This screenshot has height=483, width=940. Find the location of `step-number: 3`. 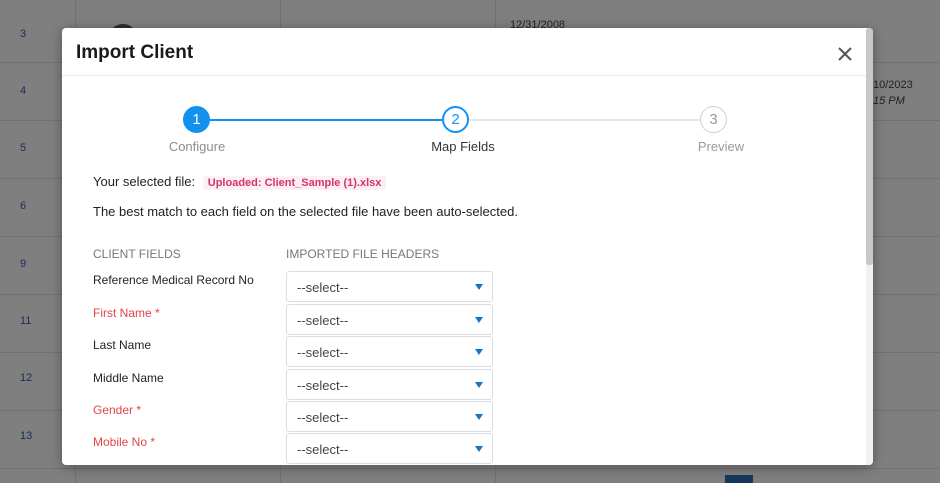

step-number: 3 is located at coordinates (713, 119).